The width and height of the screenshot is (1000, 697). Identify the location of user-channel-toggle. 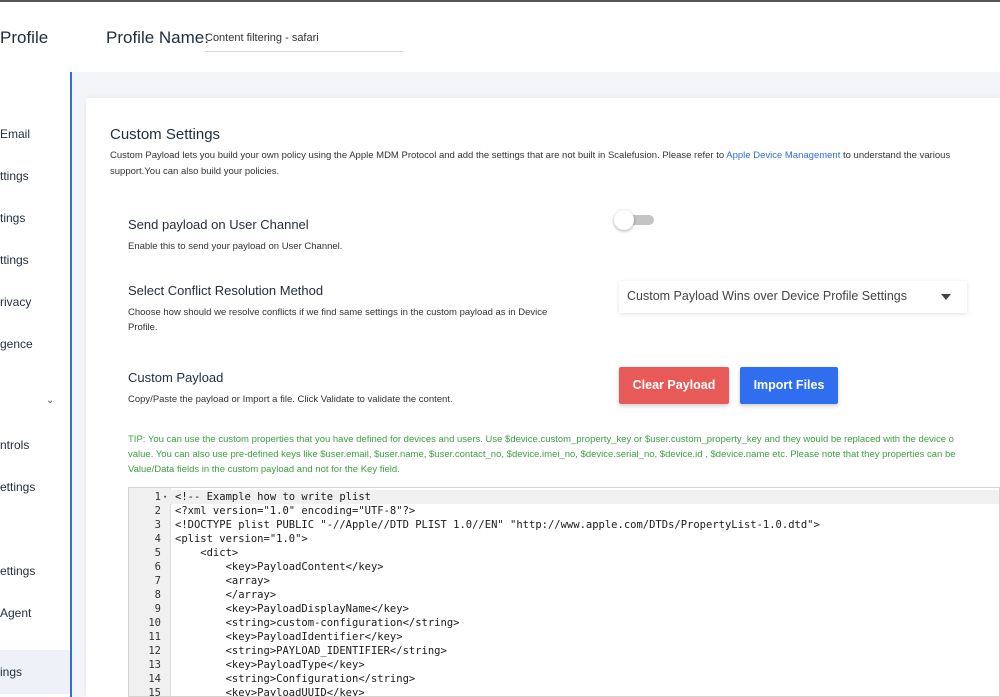
(634, 220).